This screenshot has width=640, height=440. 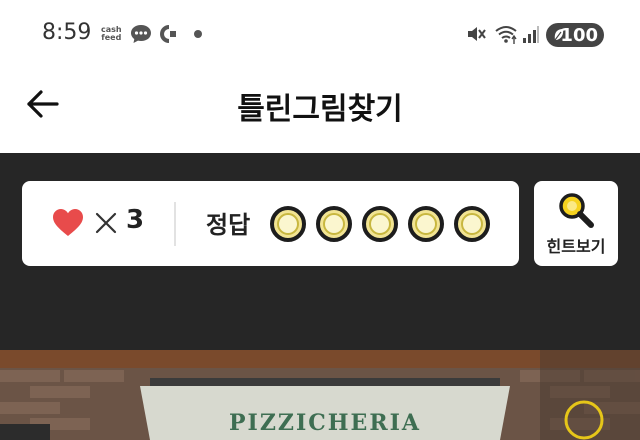 I want to click on cashfeed-line2: feed, so click(x=111, y=37).